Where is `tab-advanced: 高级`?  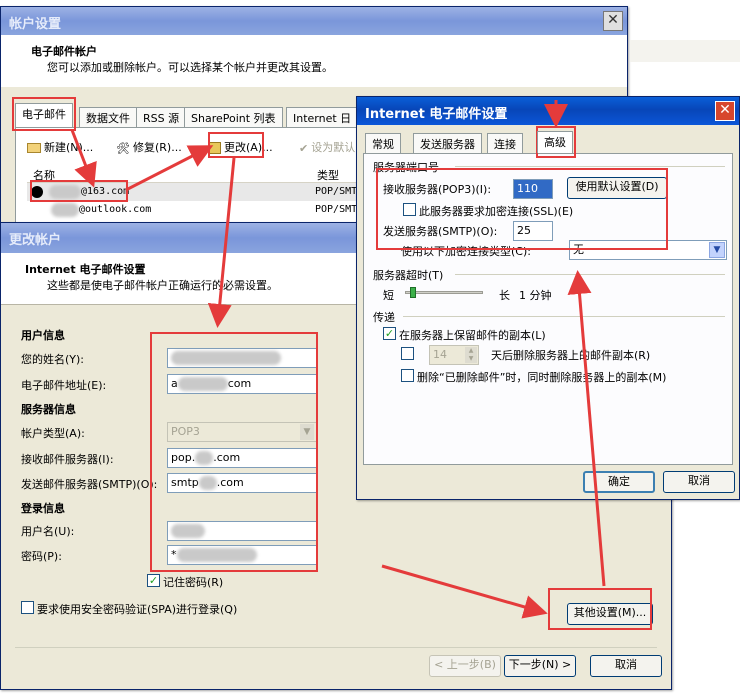
tab-advanced: 高级 is located at coordinates (555, 142).